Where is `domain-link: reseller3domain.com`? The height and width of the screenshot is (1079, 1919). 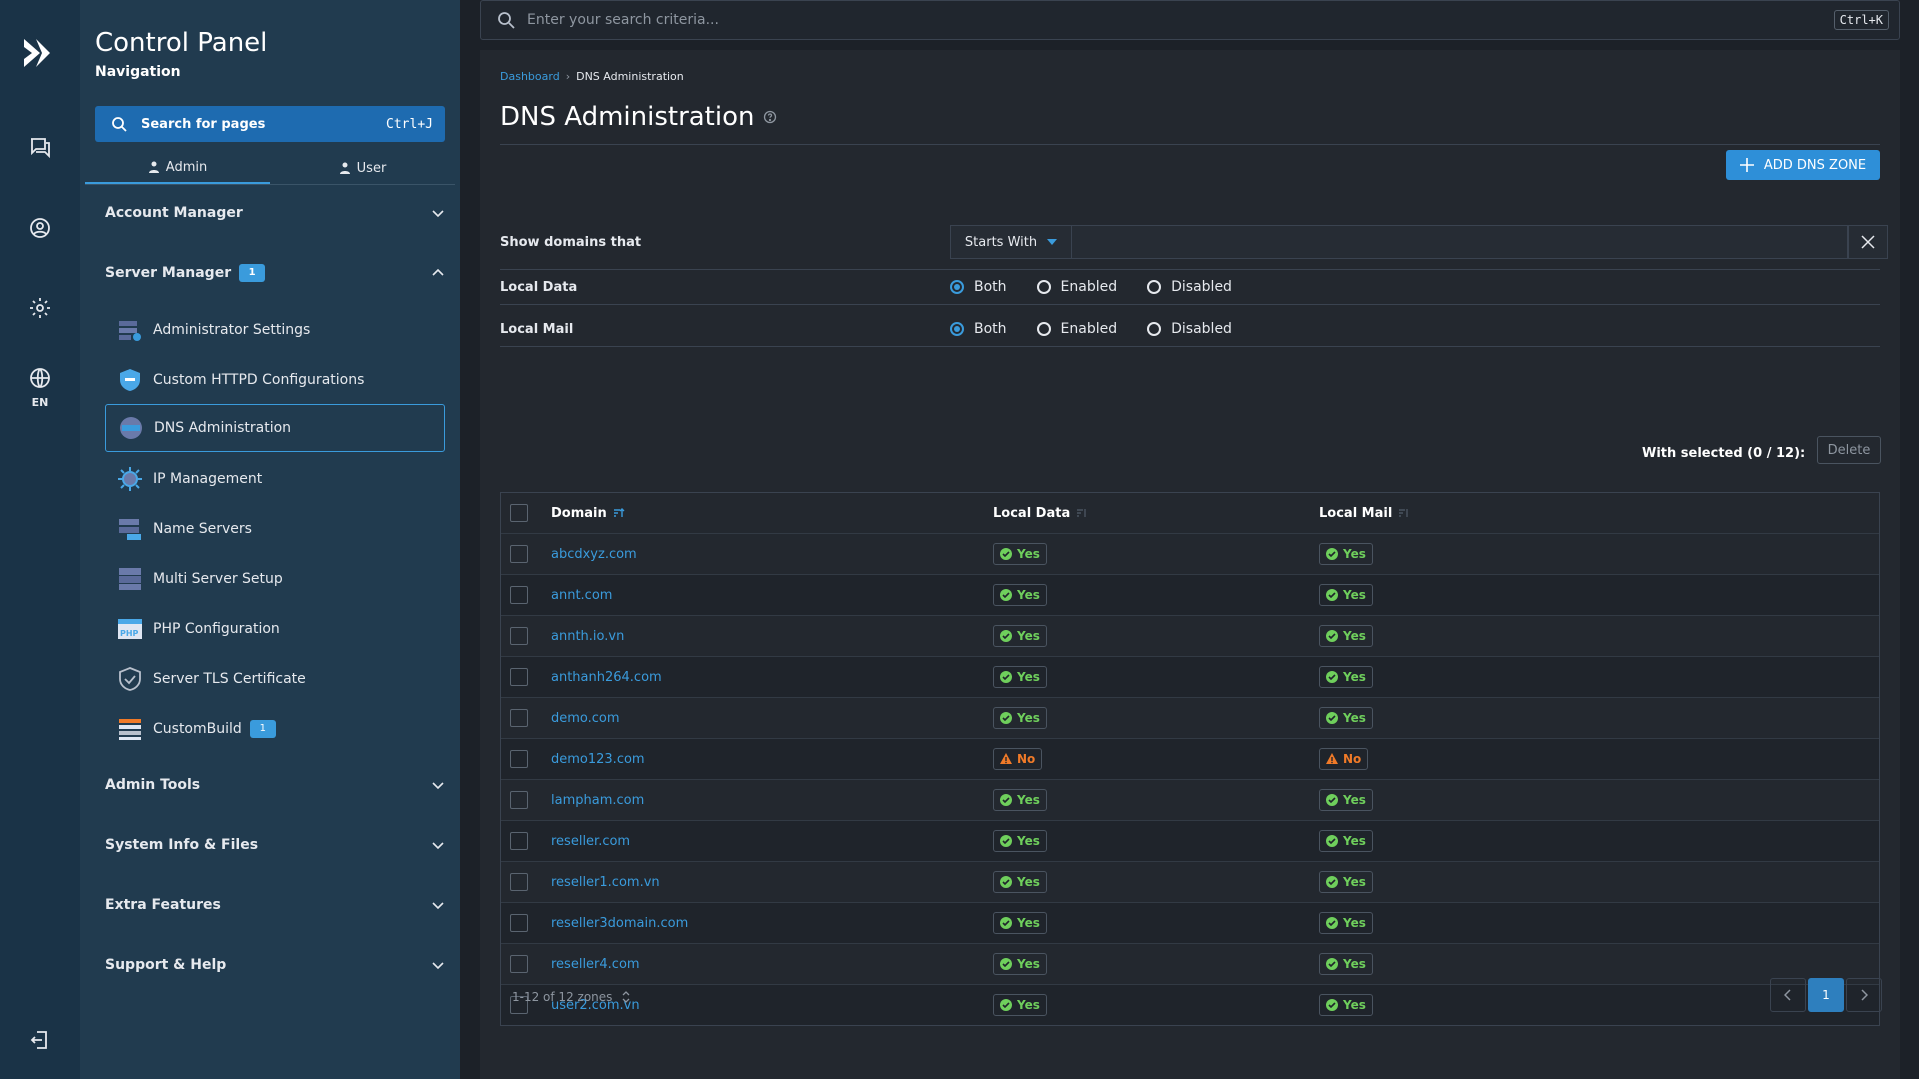 domain-link: reseller3domain.com is located at coordinates (619, 923).